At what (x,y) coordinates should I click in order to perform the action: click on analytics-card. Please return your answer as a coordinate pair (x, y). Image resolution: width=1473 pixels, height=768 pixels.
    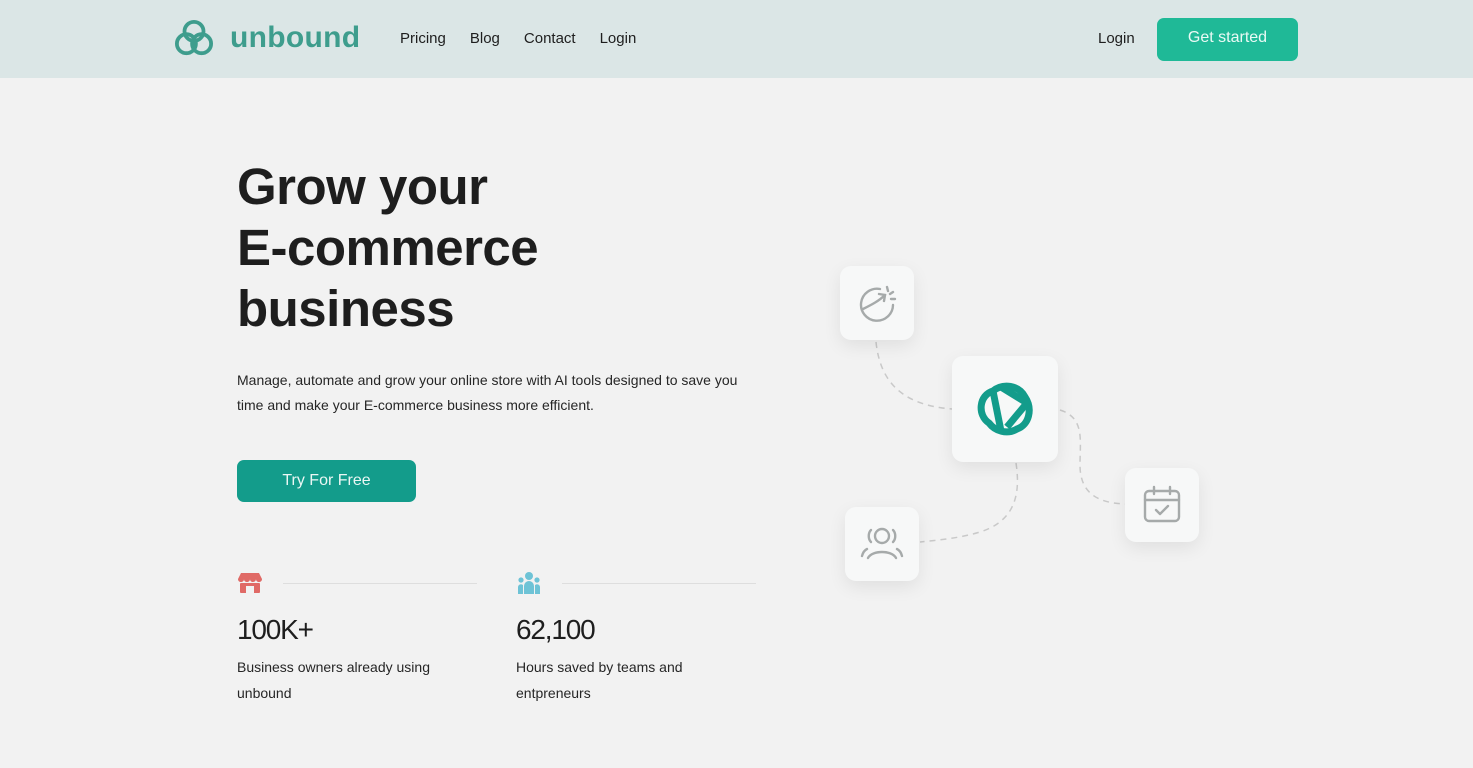
    Looking at the image, I should click on (877, 303).